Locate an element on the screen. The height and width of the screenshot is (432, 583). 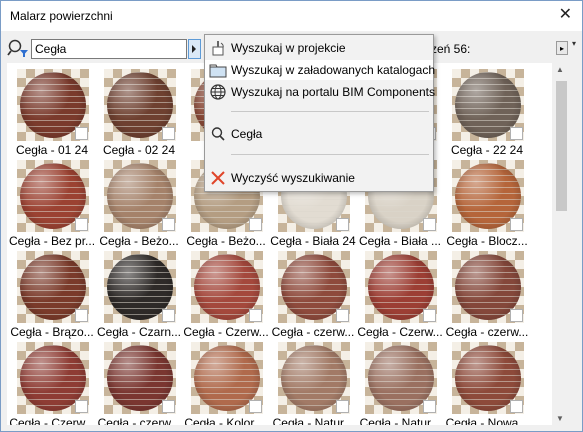
menu-item-label: Wyszukaj w projekcie is located at coordinates (288, 48).